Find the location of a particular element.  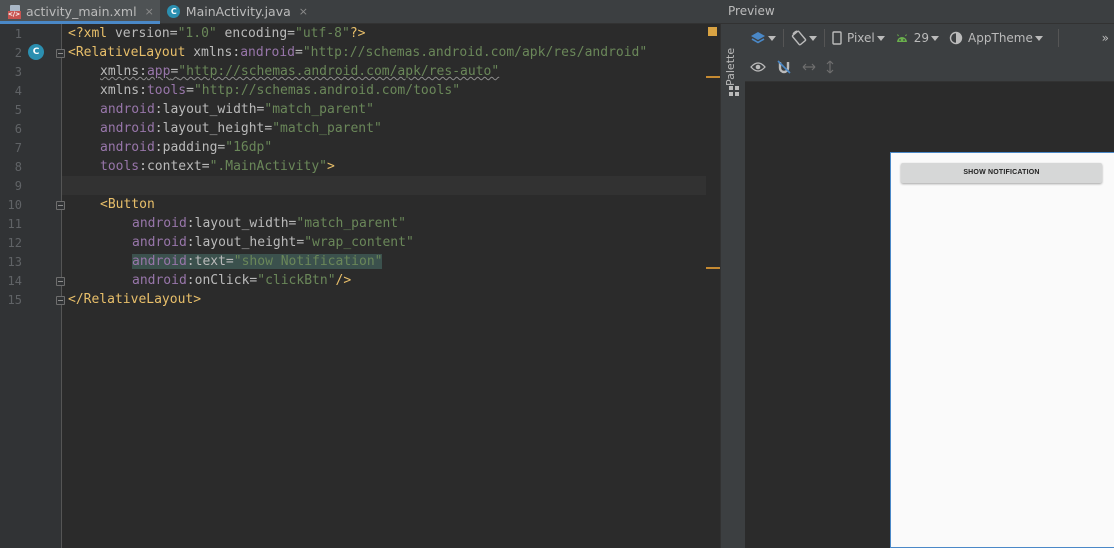

tag-close: /> is located at coordinates (343, 280).